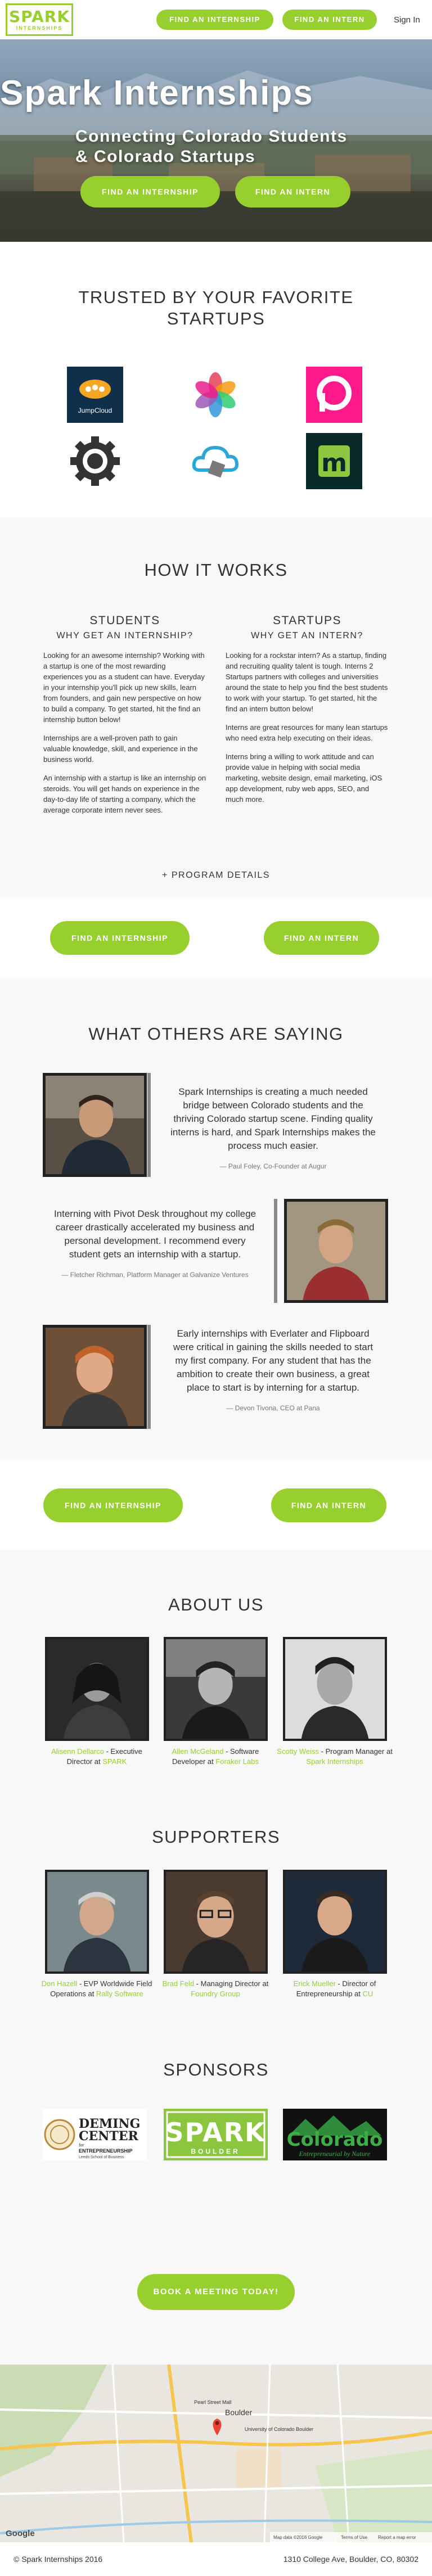  What do you see at coordinates (60, 1983) in the screenshot?
I see `person-name-link: Don Hazell` at bounding box center [60, 1983].